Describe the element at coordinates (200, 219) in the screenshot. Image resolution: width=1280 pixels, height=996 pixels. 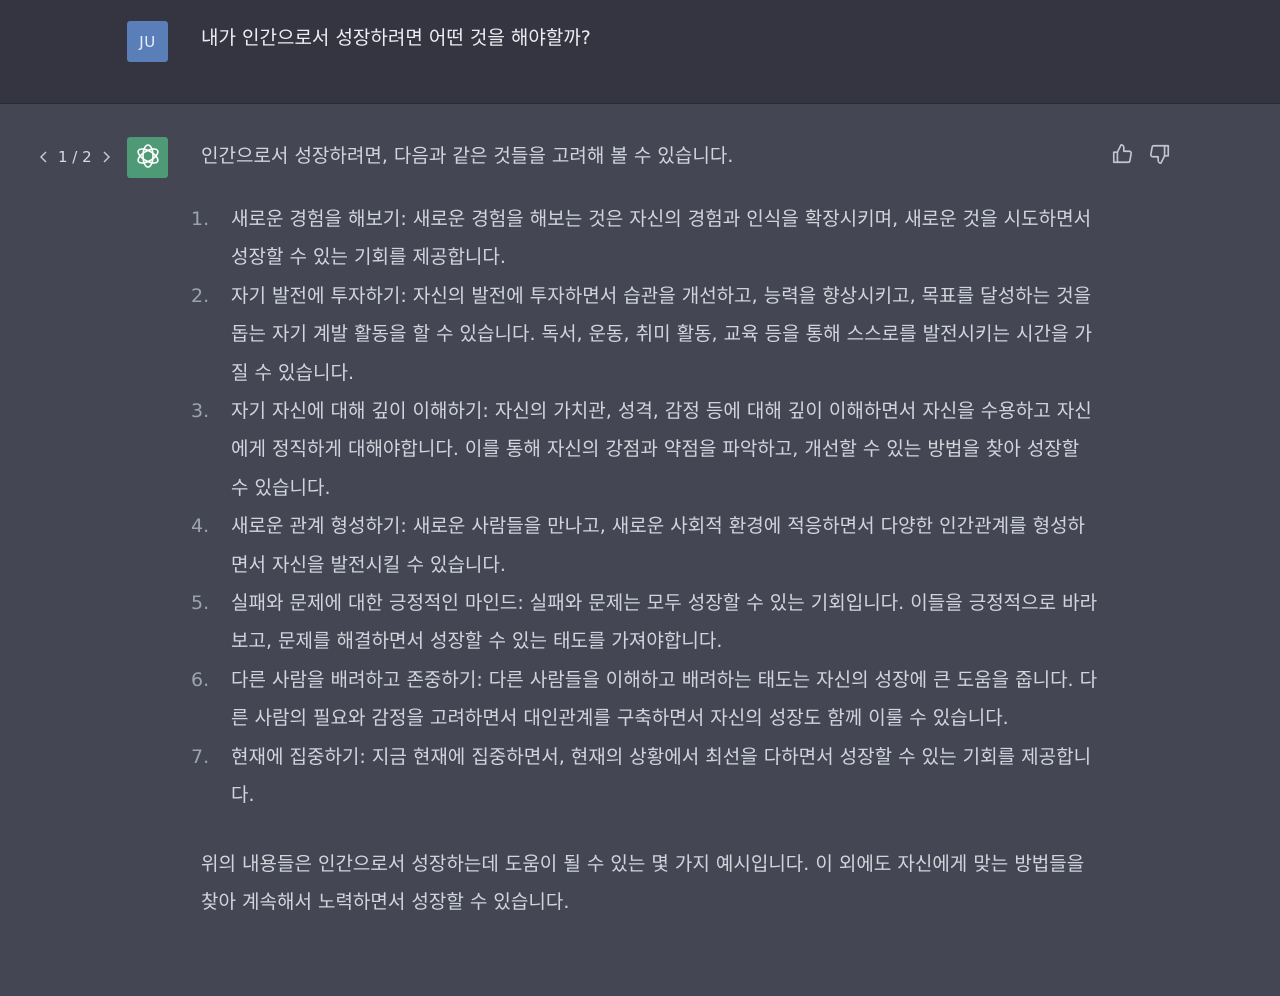
I see `list-item-number: 1.` at that location.